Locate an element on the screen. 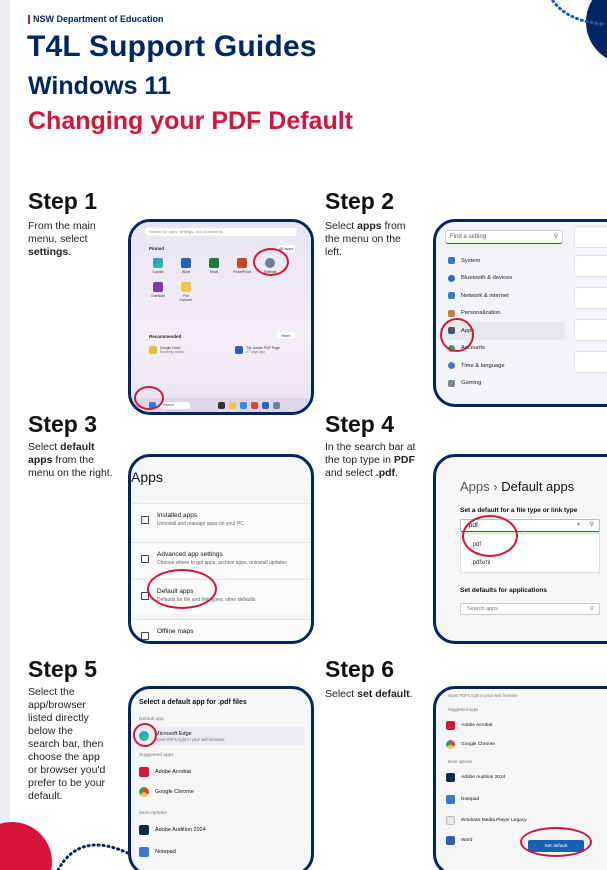 This screenshot has width=607, height=870. task-view-icon is located at coordinates (221, 405).